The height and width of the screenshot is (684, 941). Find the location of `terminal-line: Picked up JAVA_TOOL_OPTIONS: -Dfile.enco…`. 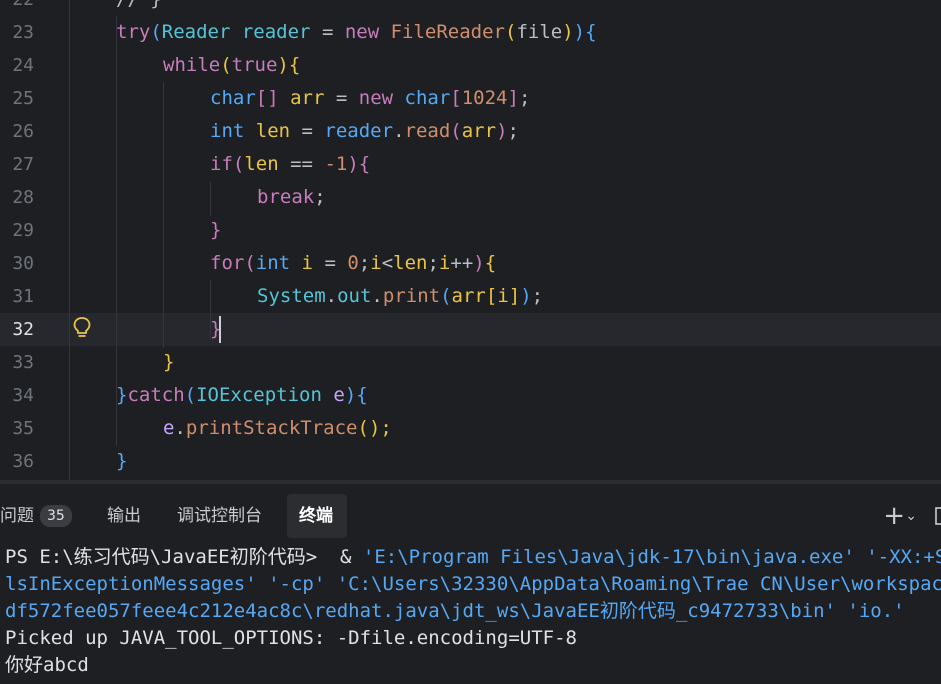

terminal-line: Picked up JAVA_TOOL_OPTIONS: -Dfile.enco… is located at coordinates (291, 638).